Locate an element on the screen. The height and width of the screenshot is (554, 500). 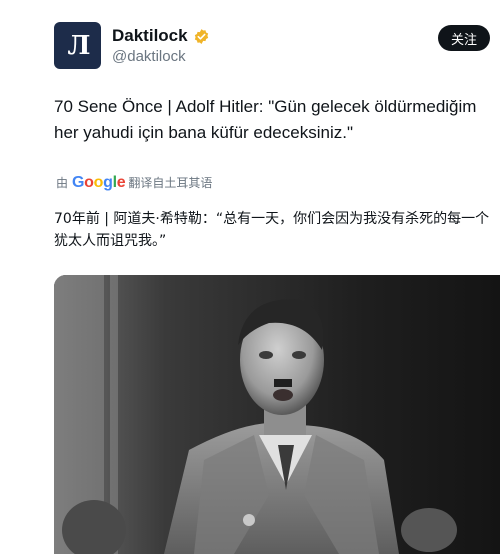
author-name-row: Daktilock is located at coordinates (161, 36).